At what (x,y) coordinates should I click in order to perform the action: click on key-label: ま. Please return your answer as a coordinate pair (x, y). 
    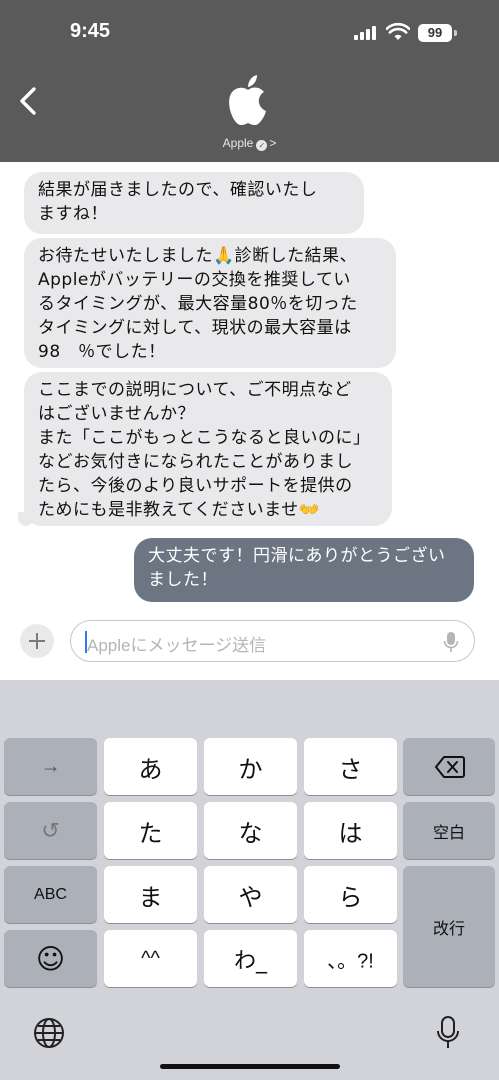
    Looking at the image, I should click on (150, 897).